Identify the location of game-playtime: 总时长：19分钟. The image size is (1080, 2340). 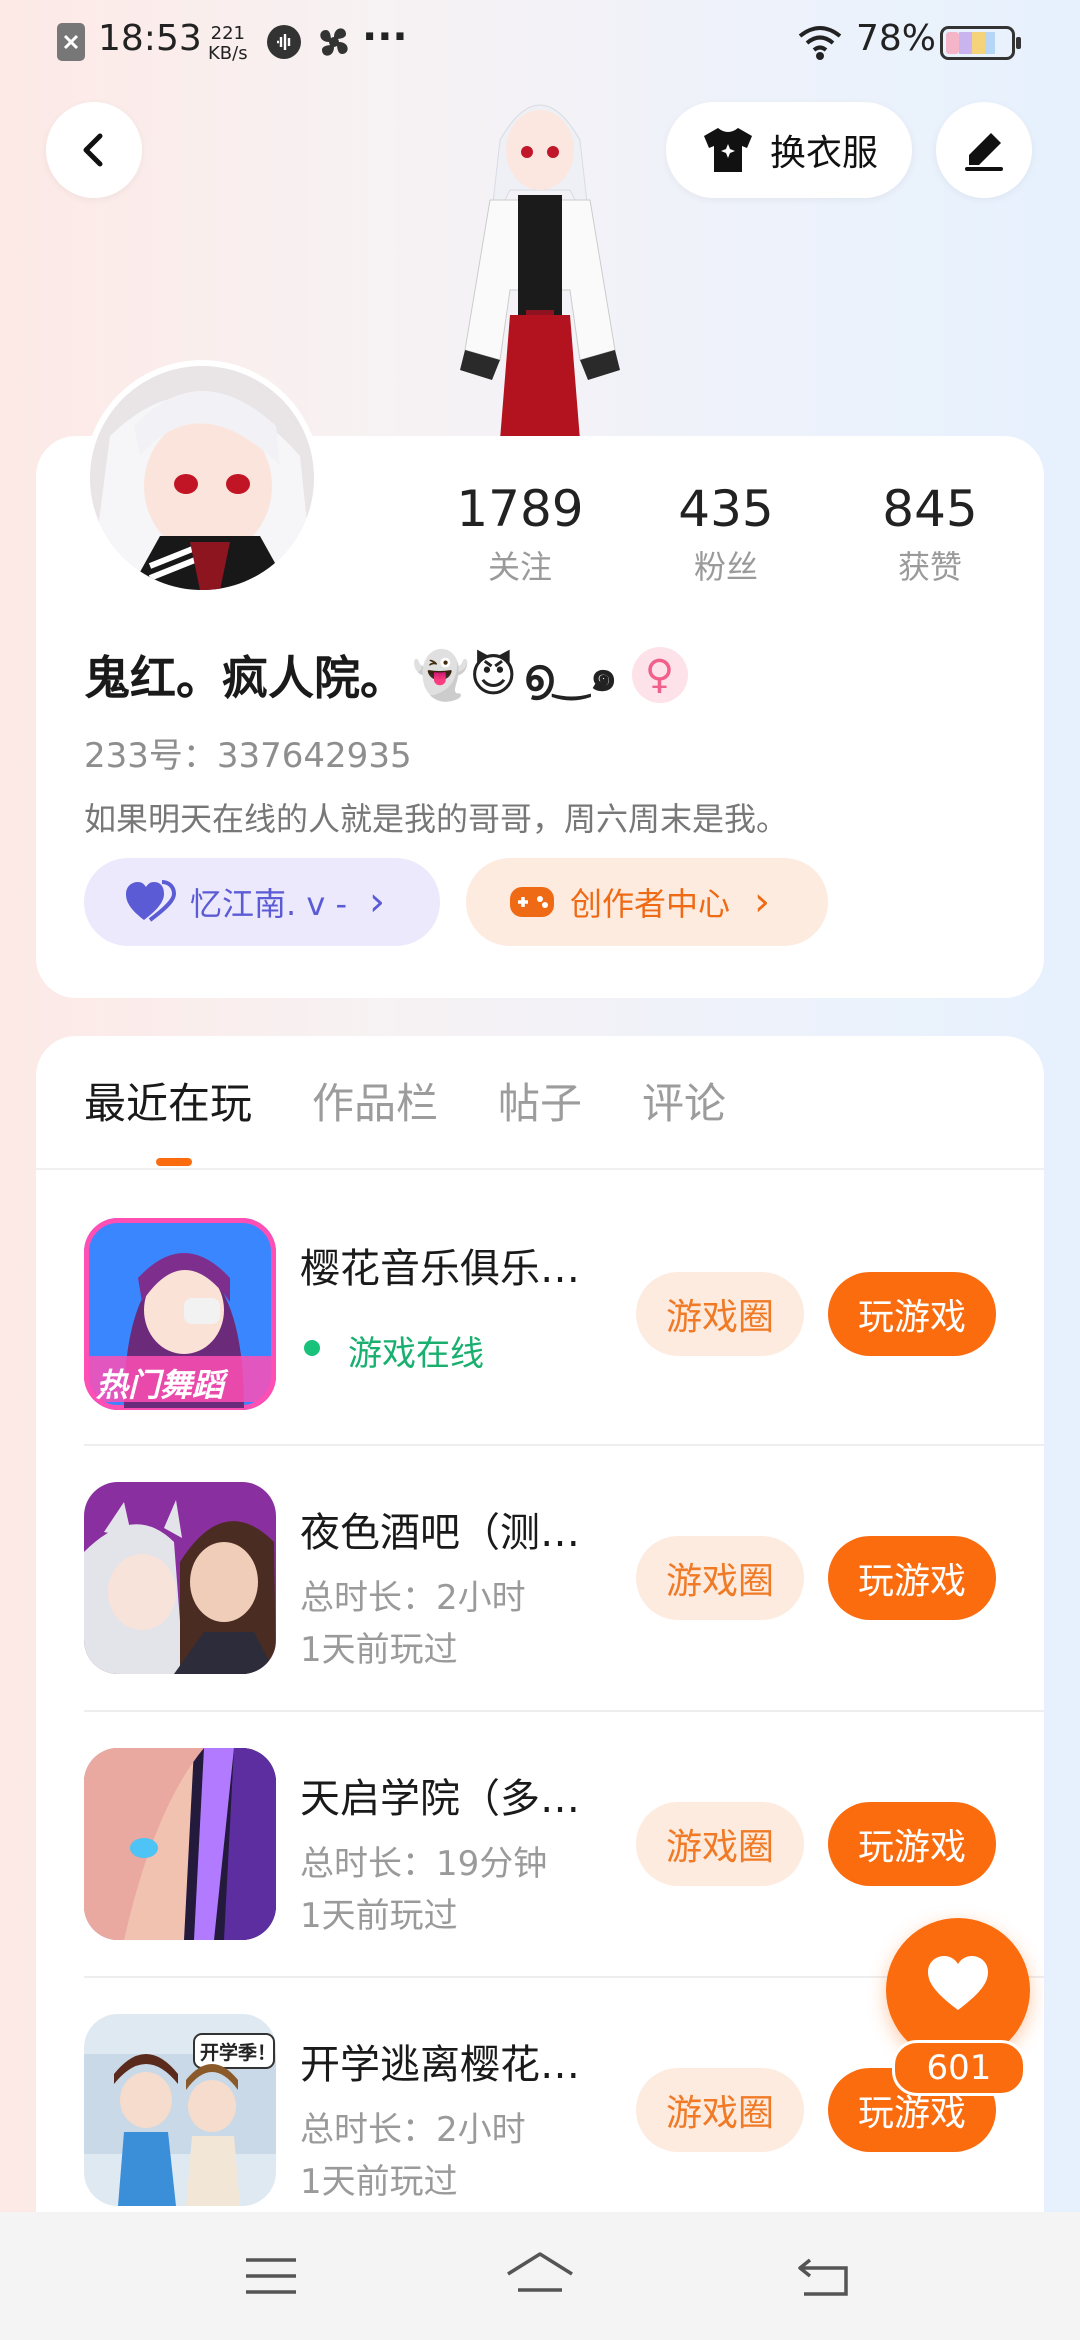
(424, 1864).